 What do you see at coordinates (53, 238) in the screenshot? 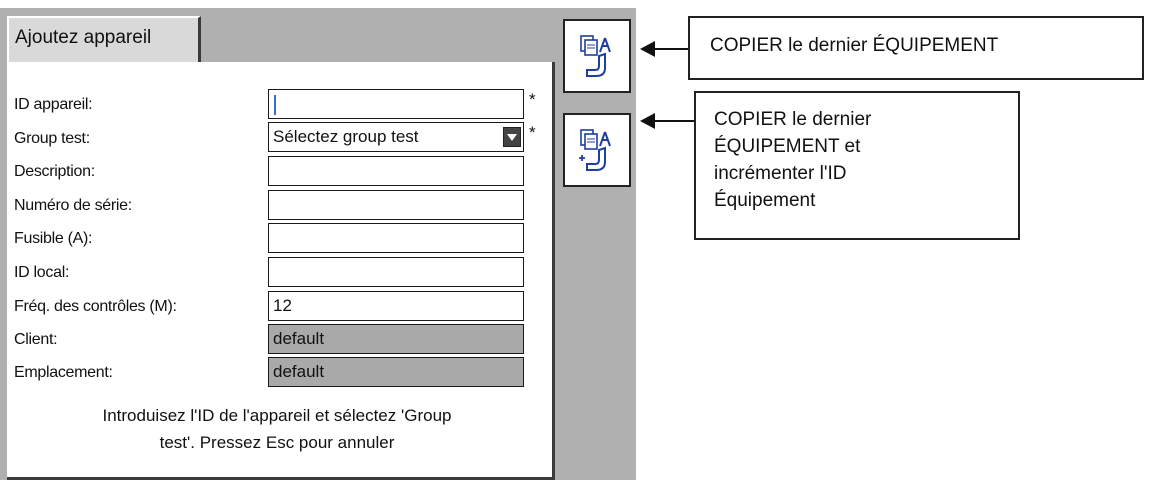
I see `label-fuse: Fusible (A):` at bounding box center [53, 238].